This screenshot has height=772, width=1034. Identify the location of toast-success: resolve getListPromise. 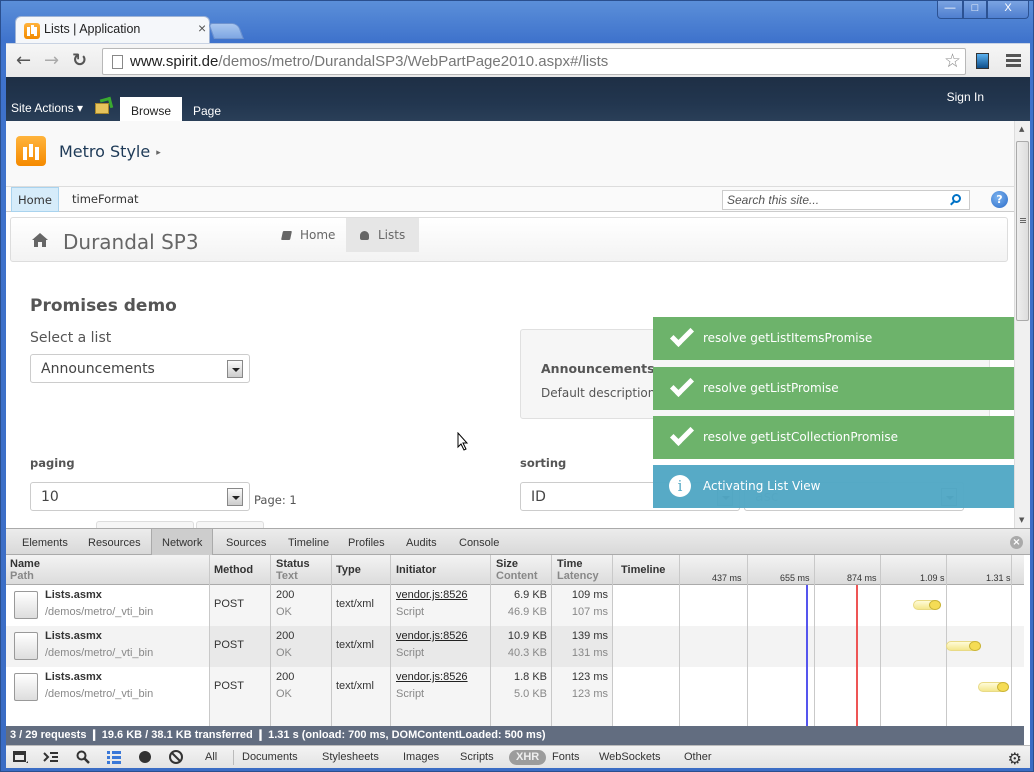
(835, 388).